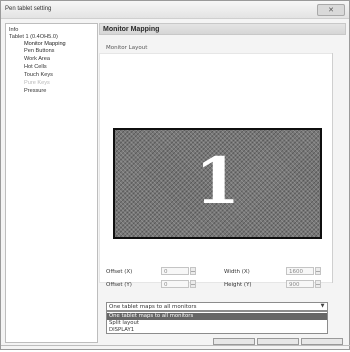  What do you see at coordinates (217, 316) in the screenshot?
I see `option-all-monitors: One tablet maps to all monitors` at bounding box center [217, 316].